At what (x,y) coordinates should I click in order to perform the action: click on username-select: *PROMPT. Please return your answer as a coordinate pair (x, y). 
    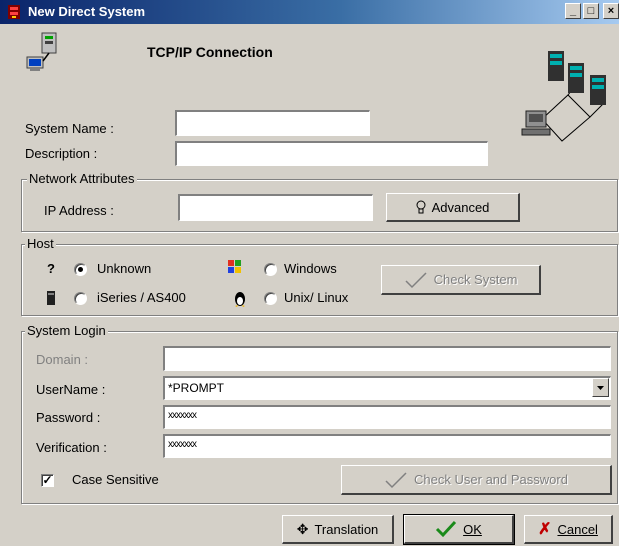
    Looking at the image, I should click on (387, 388).